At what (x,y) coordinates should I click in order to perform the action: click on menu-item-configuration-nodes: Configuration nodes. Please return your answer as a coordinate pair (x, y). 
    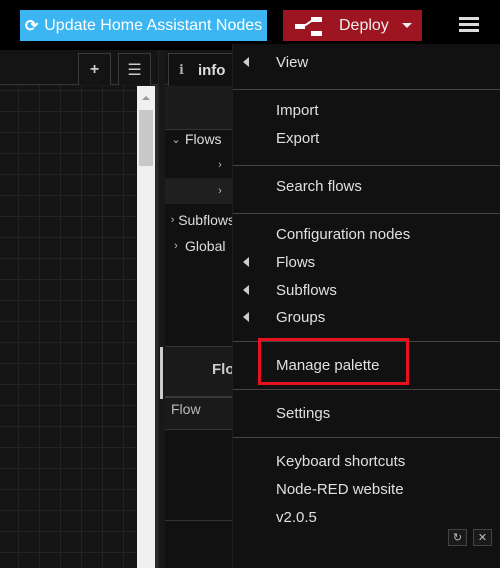
    Looking at the image, I should click on (366, 234).